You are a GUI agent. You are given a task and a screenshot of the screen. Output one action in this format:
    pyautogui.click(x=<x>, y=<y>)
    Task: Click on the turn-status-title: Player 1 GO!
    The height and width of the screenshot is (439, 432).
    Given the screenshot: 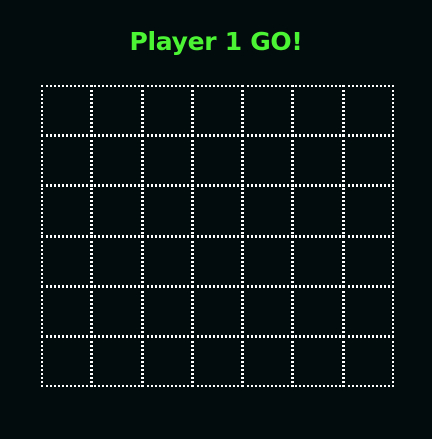 What is the action you would take?
    pyautogui.click(x=216, y=41)
    